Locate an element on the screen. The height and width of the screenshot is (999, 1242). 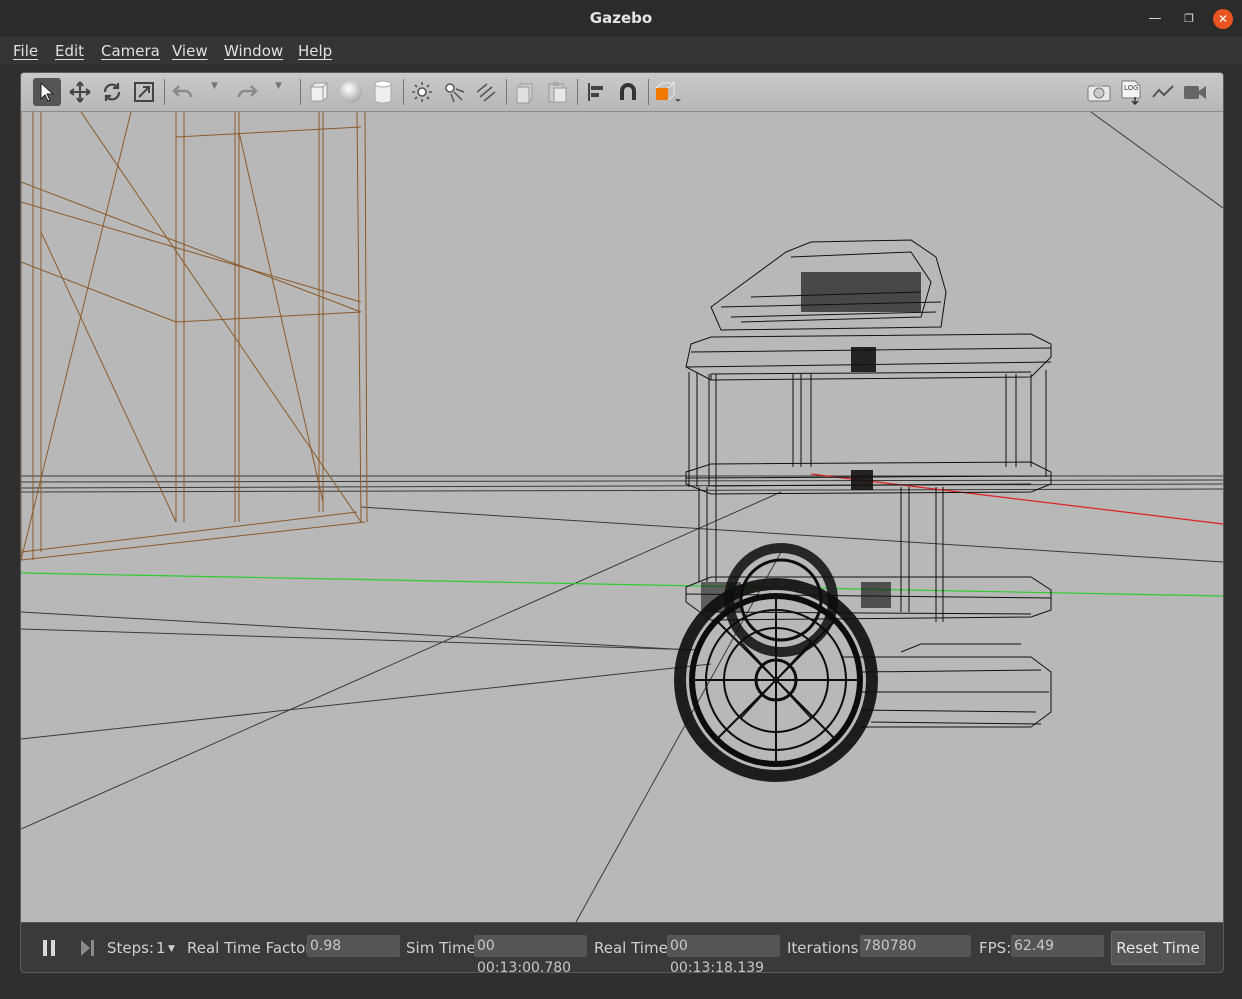
window-title: Gazebo is located at coordinates (621, 18).